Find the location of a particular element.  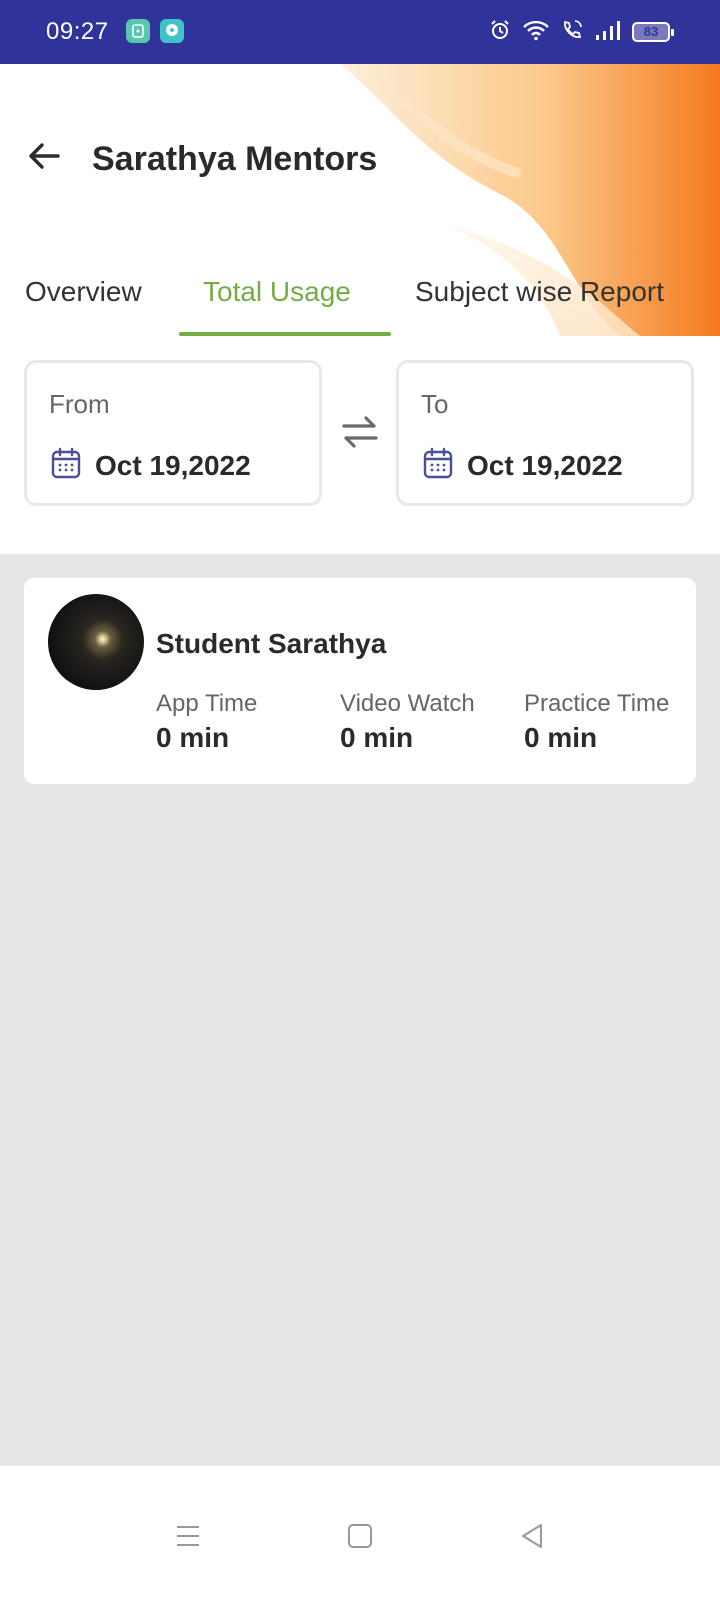

to-date-label: To is located at coordinates (435, 404).